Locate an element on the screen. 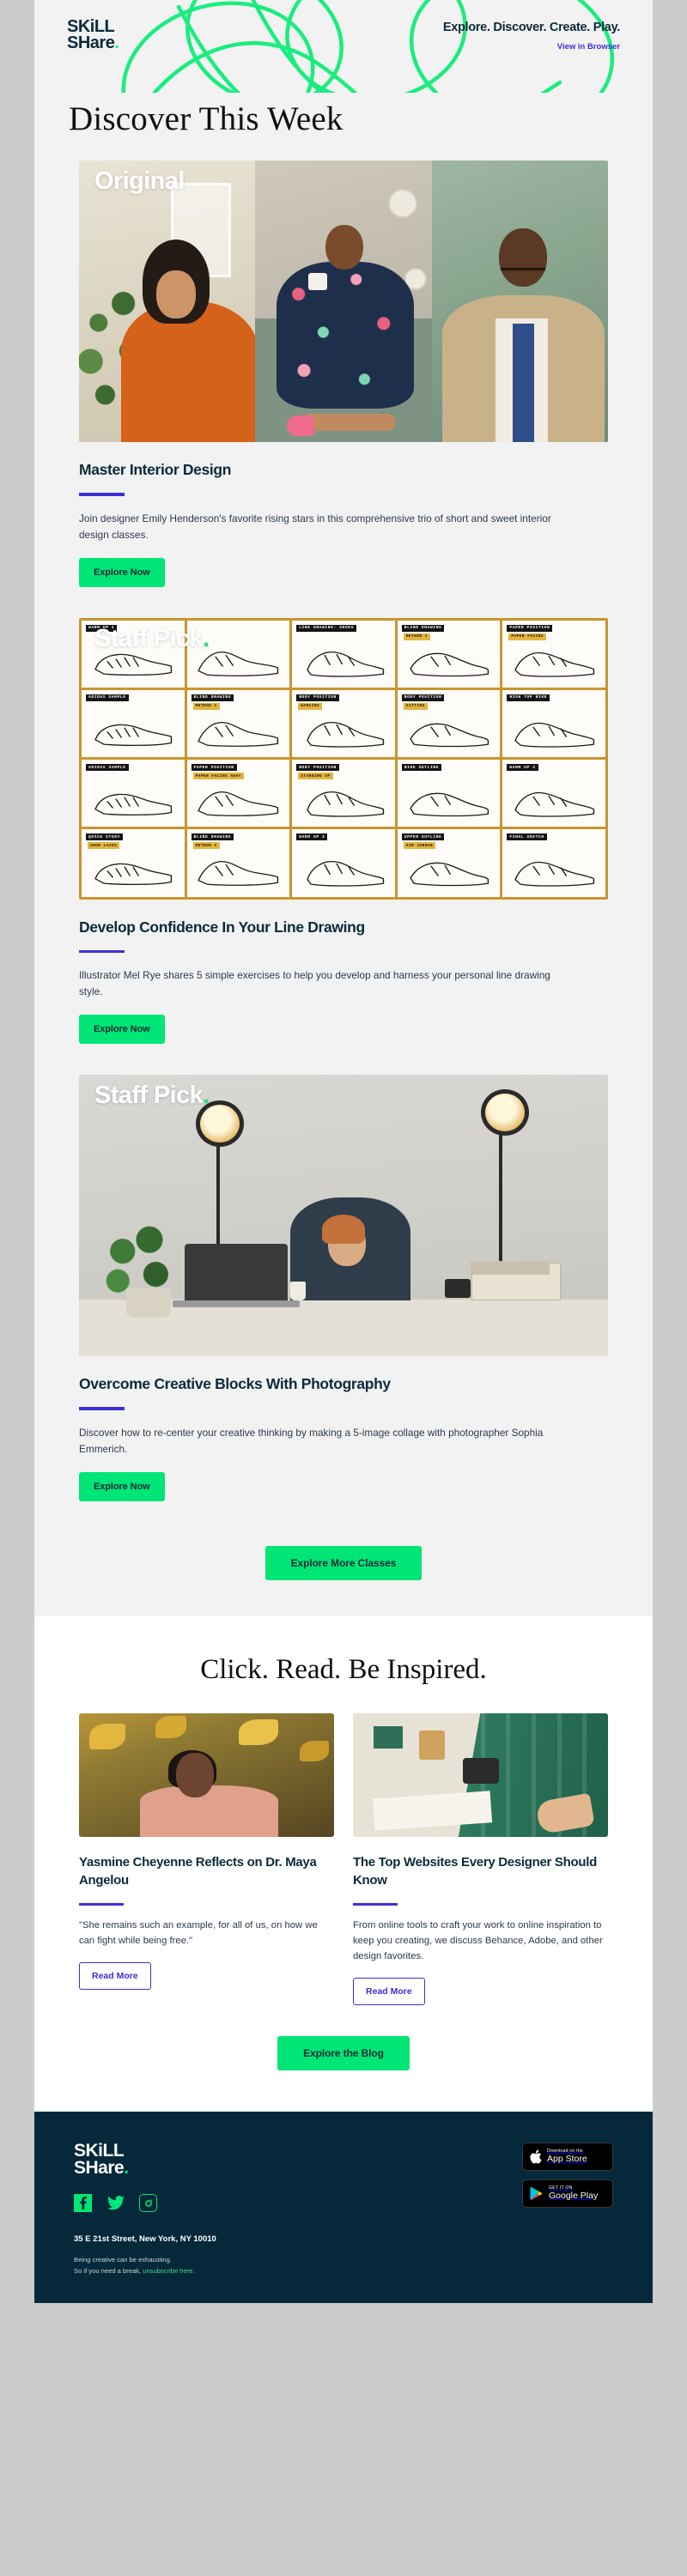 This screenshot has height=2576, width=687. sneaker-sketch-cell: FINAL SKETCH is located at coordinates (553, 863).